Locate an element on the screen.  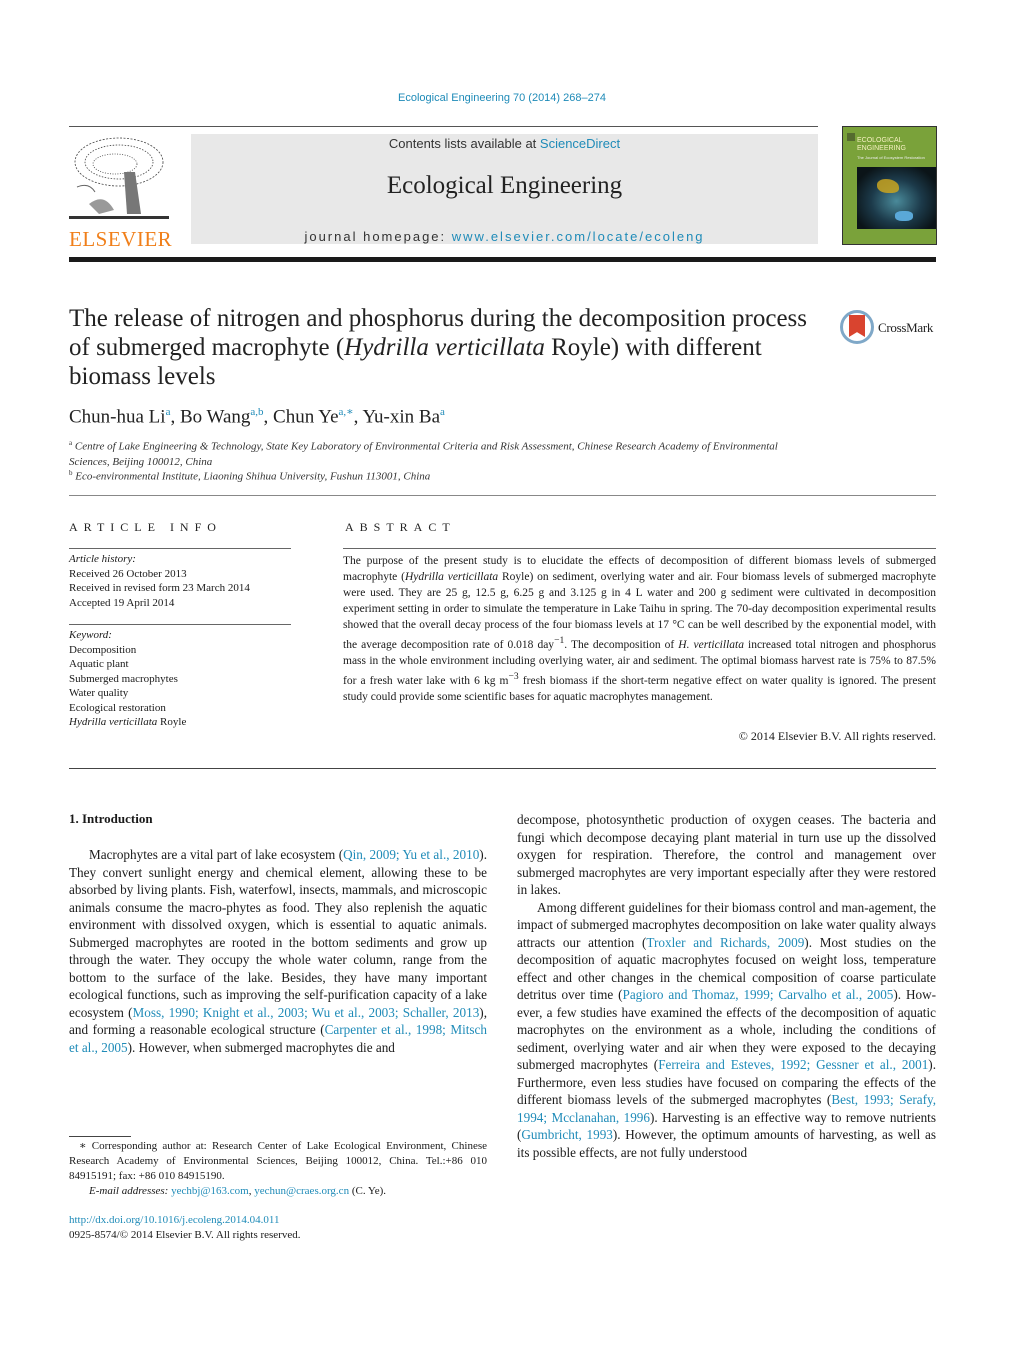
cover-title: ECOLOGICAL ENGINEERING is located at coordinates (881, 145).